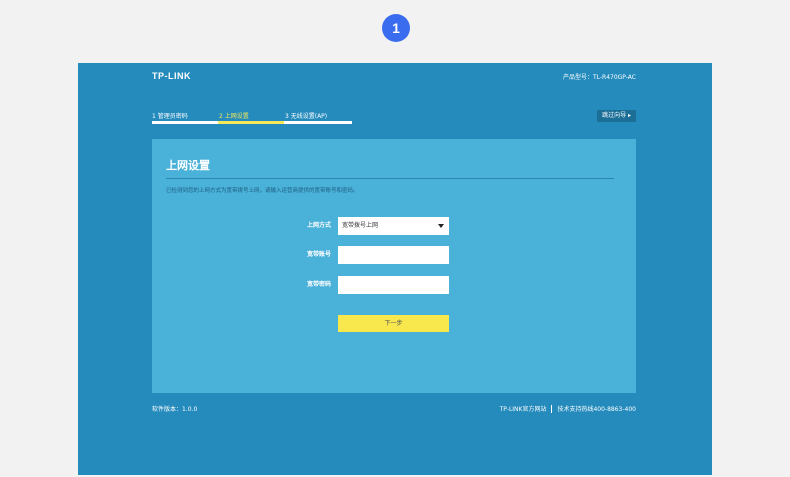  Describe the element at coordinates (360, 225) in the screenshot. I see `connection-mode-value: 宽带拨号上网` at that location.